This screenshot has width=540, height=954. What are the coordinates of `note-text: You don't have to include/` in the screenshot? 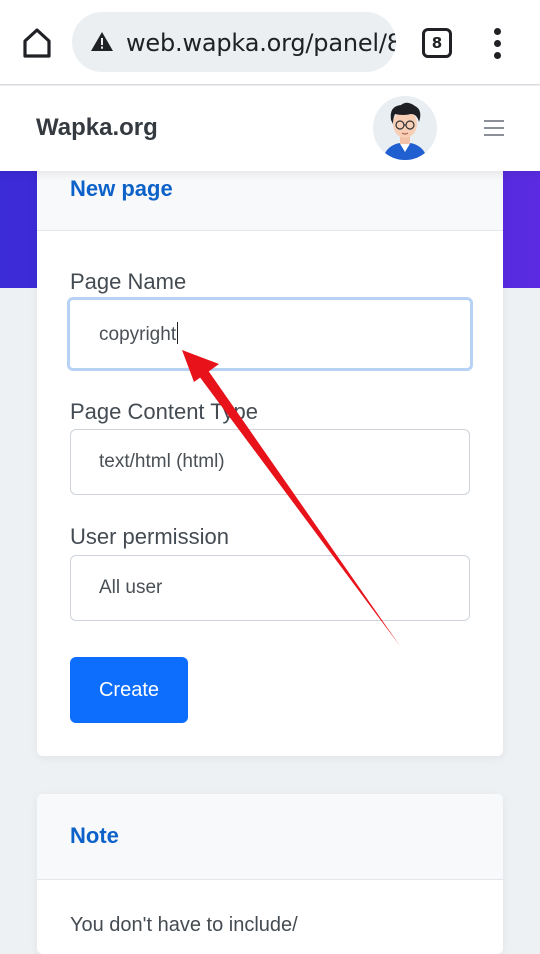 It's located at (184, 925).